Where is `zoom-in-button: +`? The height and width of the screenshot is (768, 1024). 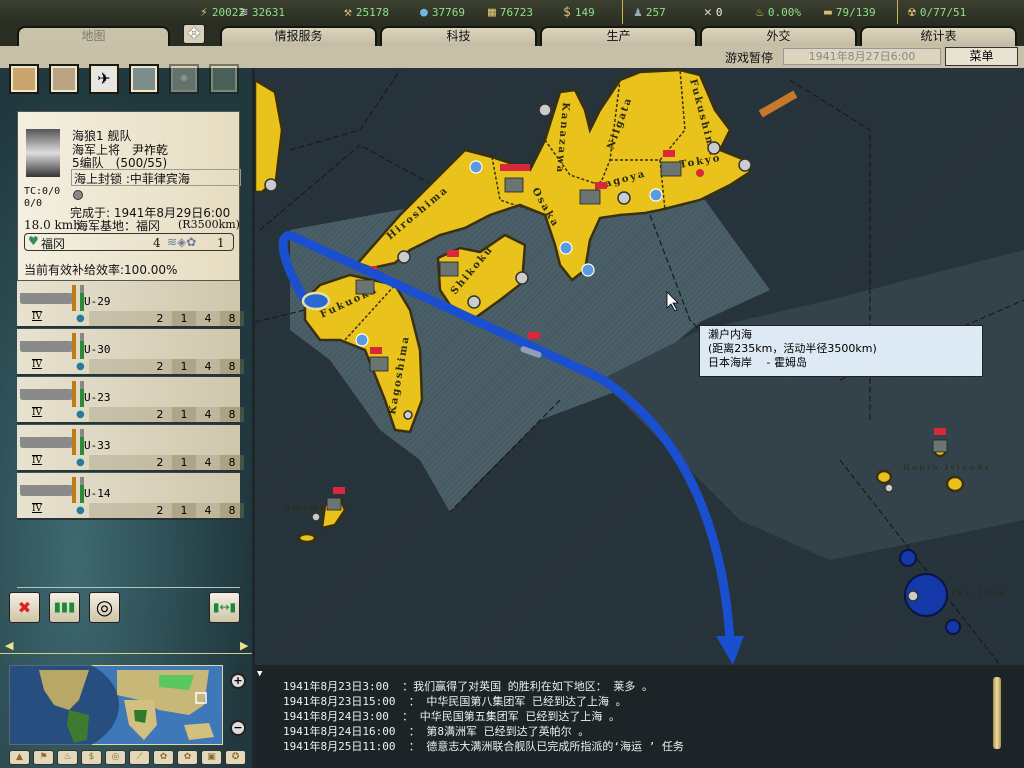
zoom-in-button: + is located at coordinates (238, 681).